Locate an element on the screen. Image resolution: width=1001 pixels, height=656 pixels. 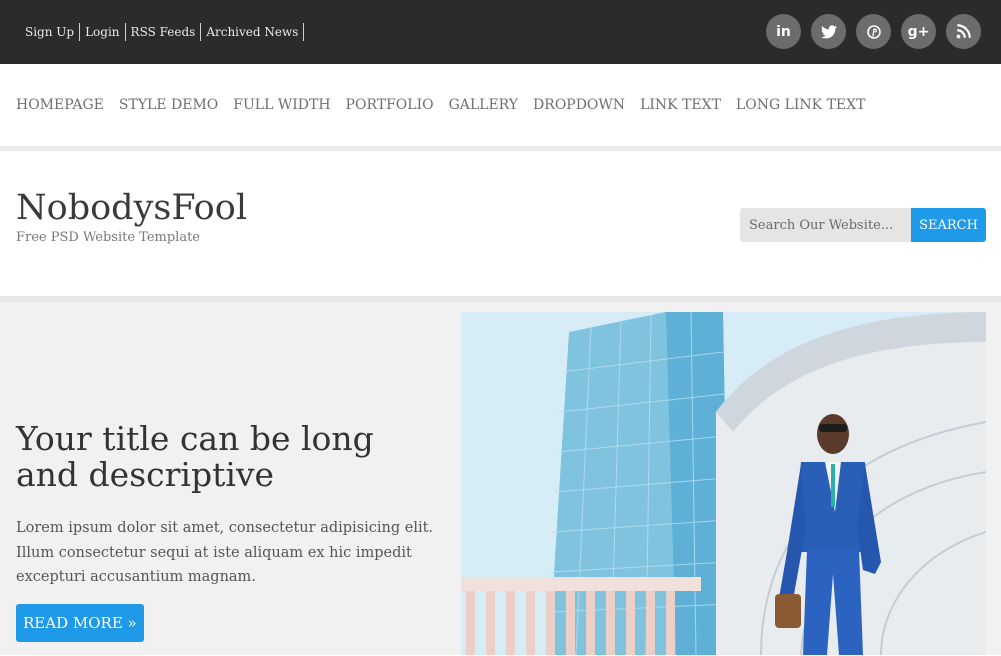
signup-link: Sign Up is located at coordinates (53, 32).